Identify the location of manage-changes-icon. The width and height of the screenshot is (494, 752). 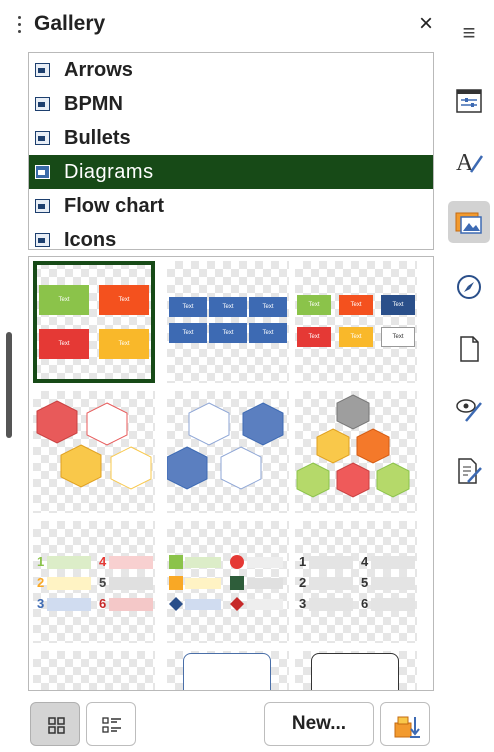
(470, 471).